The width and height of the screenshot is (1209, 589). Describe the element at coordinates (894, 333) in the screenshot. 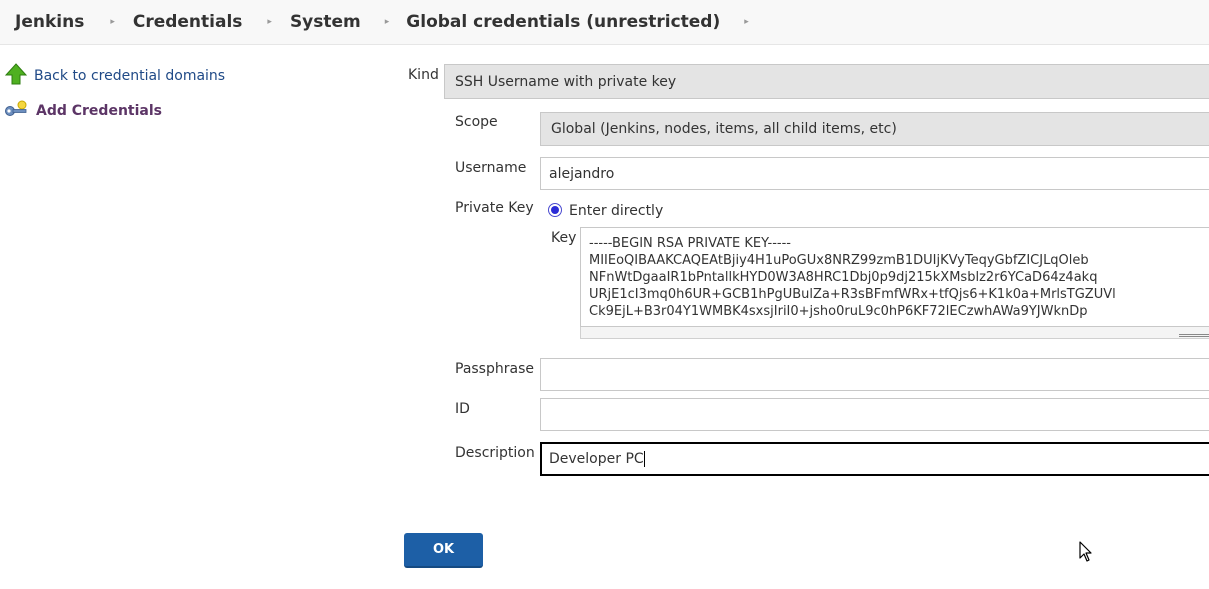

I see `textarea-resize-handle` at that location.